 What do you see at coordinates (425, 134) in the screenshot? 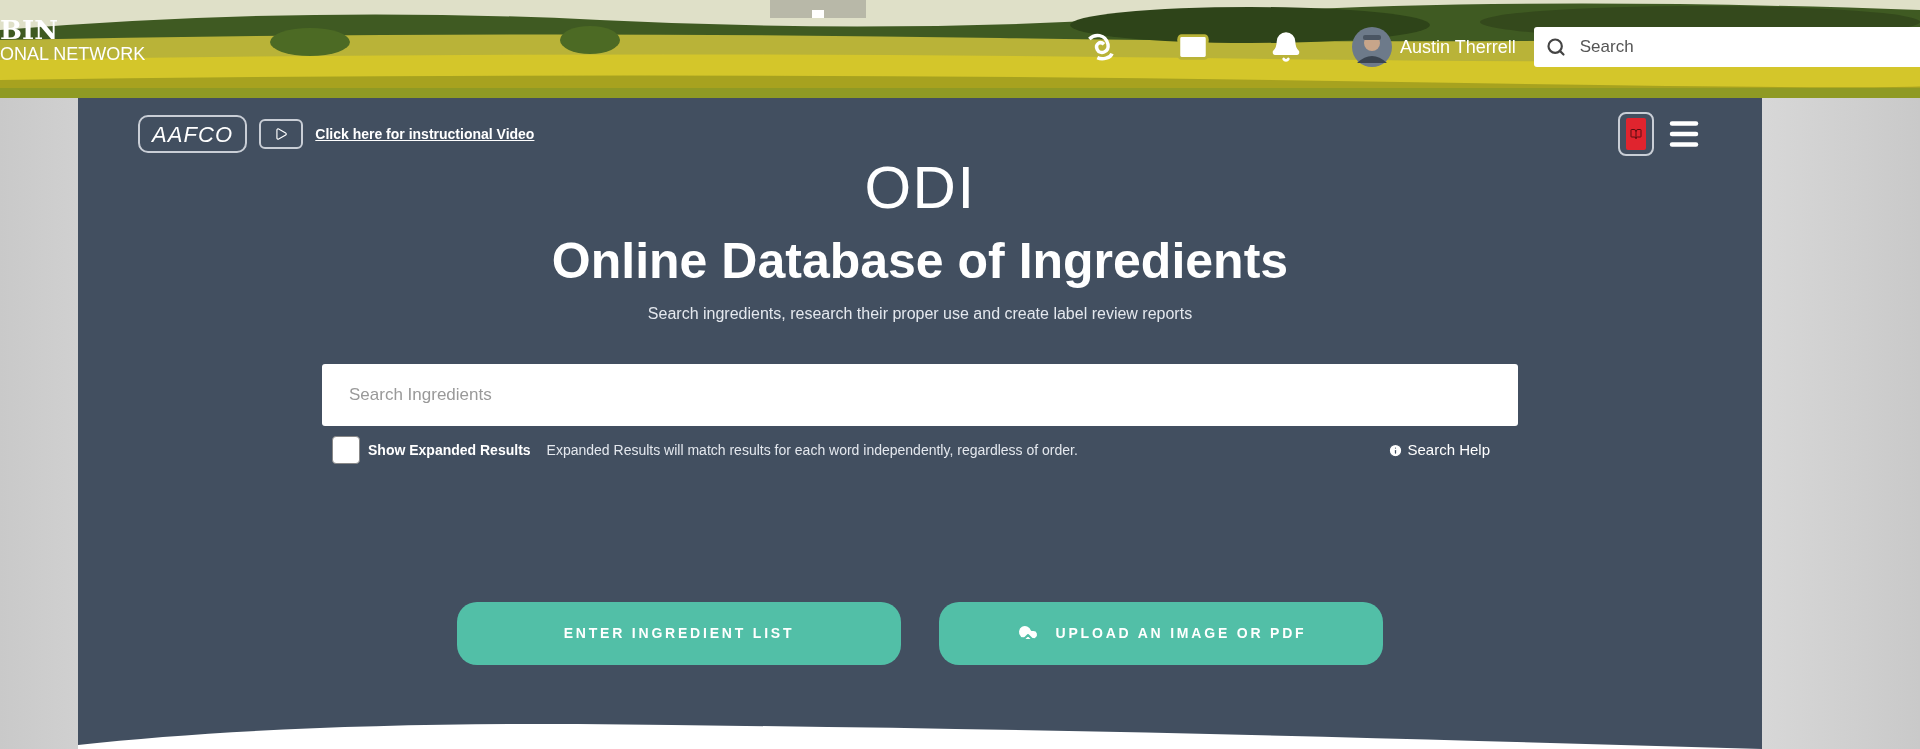
I see `video-link: Click here for instructional Video` at bounding box center [425, 134].